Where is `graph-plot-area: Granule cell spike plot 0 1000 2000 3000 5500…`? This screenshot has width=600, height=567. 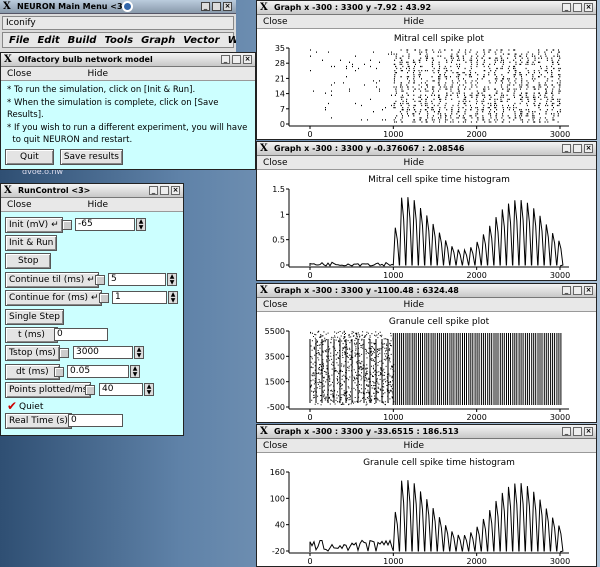
graph-plot-area: Granule cell spike plot 0 1000 2000 3000 5500… is located at coordinates (426, 368).